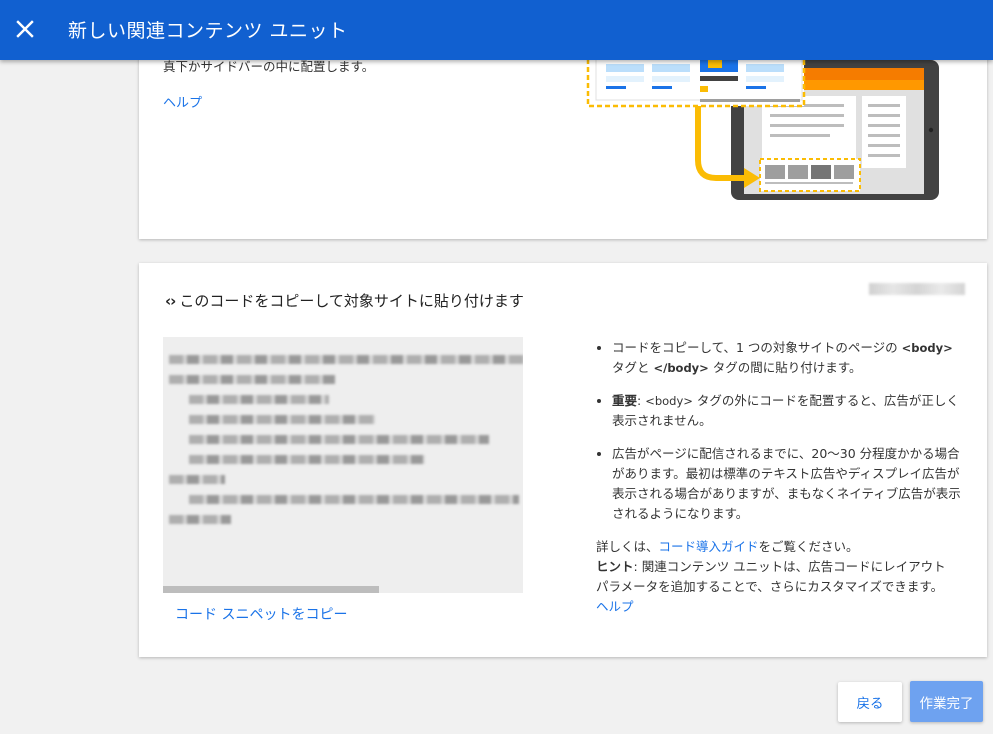 The height and width of the screenshot is (734, 993). What do you see at coordinates (709, 546) in the screenshot?
I see `code-guide-link: コード導入ガイド` at bounding box center [709, 546].